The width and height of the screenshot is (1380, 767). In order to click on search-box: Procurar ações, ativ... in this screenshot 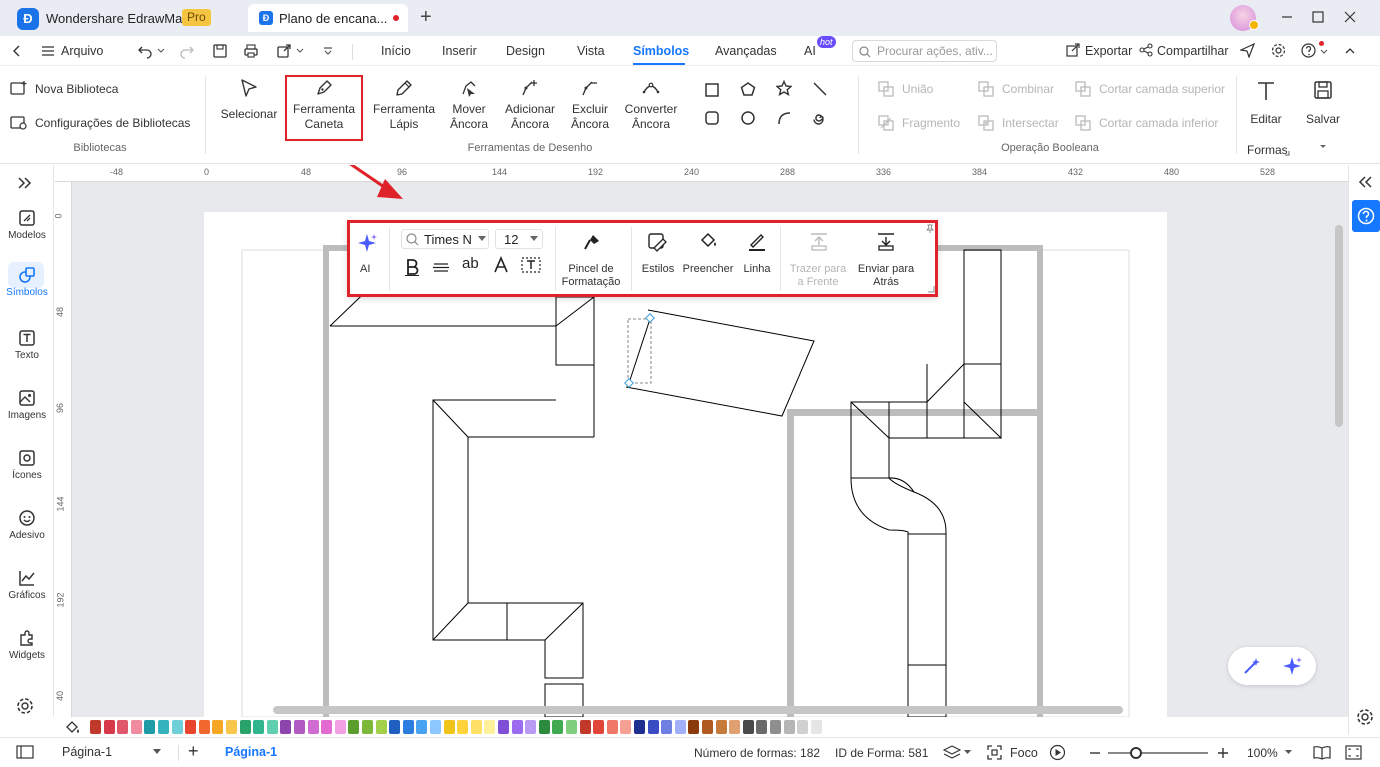, I will do `click(924, 51)`.